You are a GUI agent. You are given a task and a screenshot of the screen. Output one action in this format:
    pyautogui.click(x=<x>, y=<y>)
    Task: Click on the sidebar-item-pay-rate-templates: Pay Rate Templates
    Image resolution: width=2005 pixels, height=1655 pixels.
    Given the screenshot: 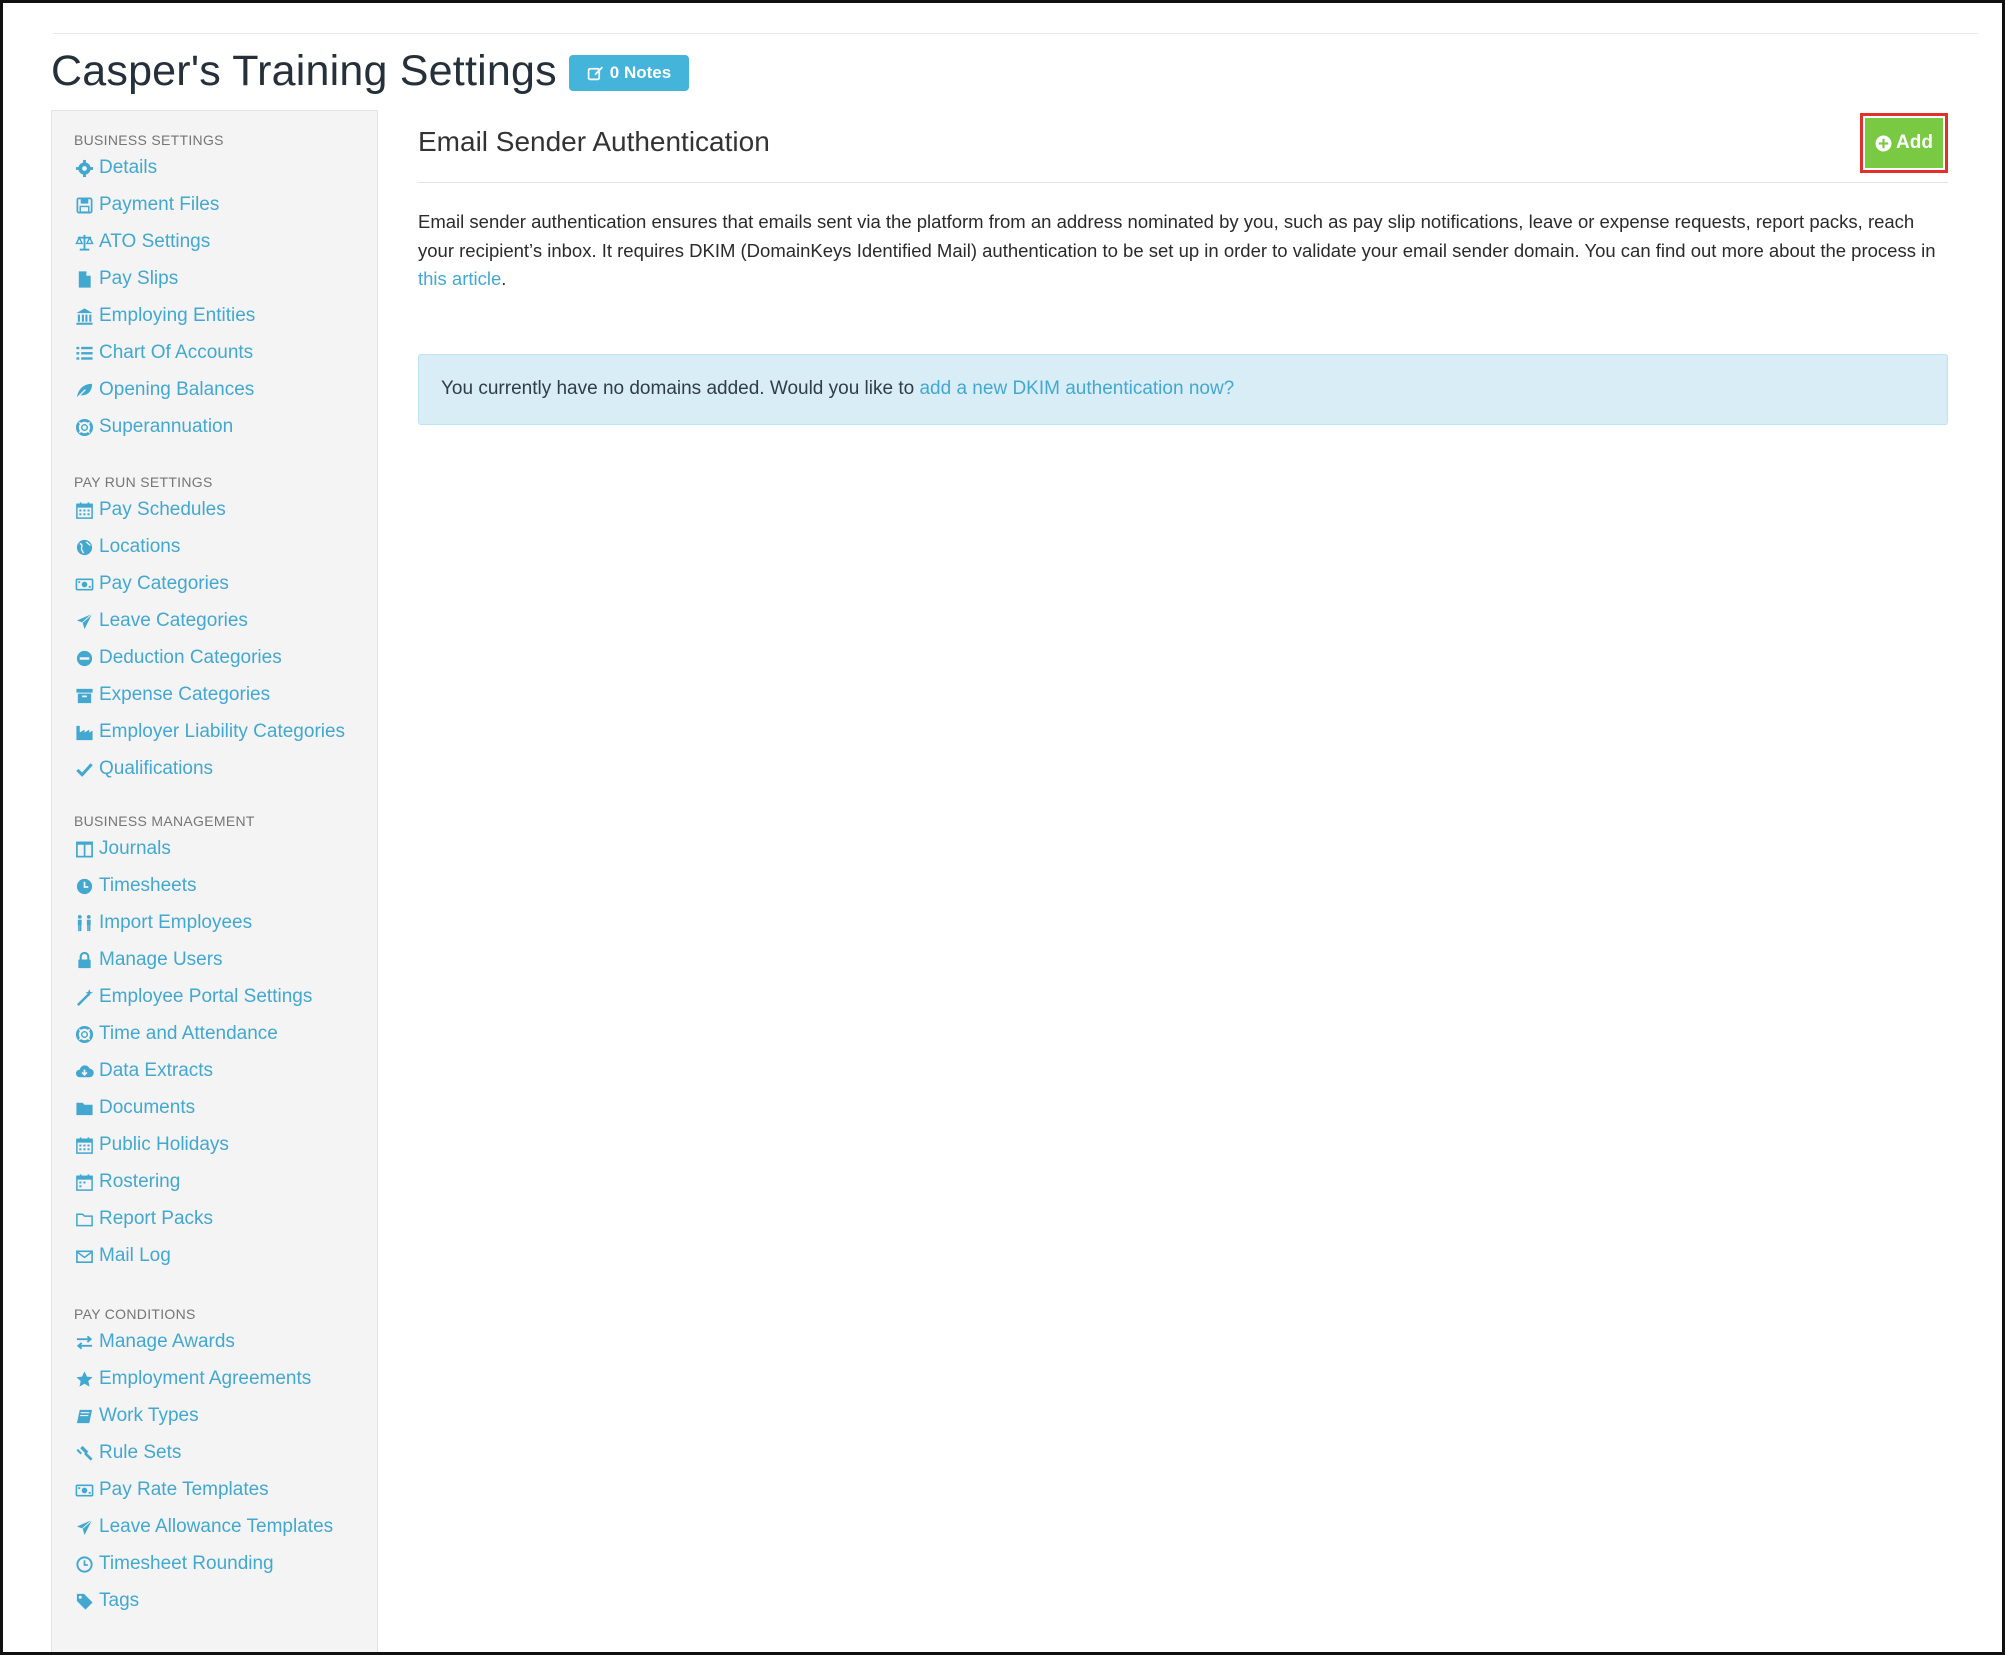 What is the action you would take?
    pyautogui.click(x=171, y=1490)
    